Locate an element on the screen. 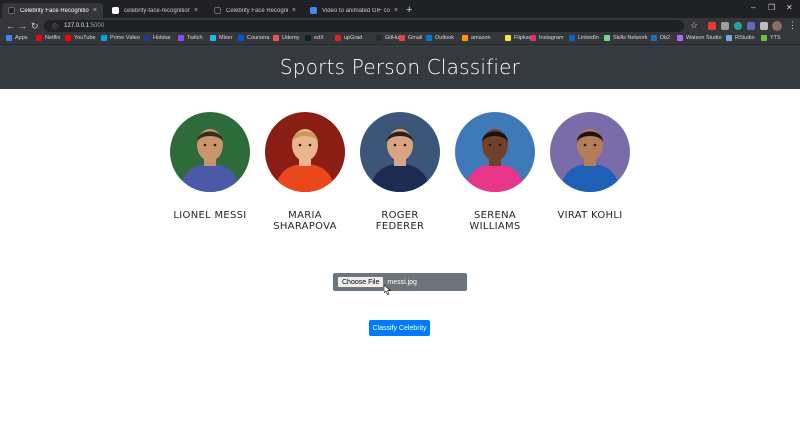 The image size is (800, 437). tab-title: celebrity-face-recognition · GitH is located at coordinates (157, 10).